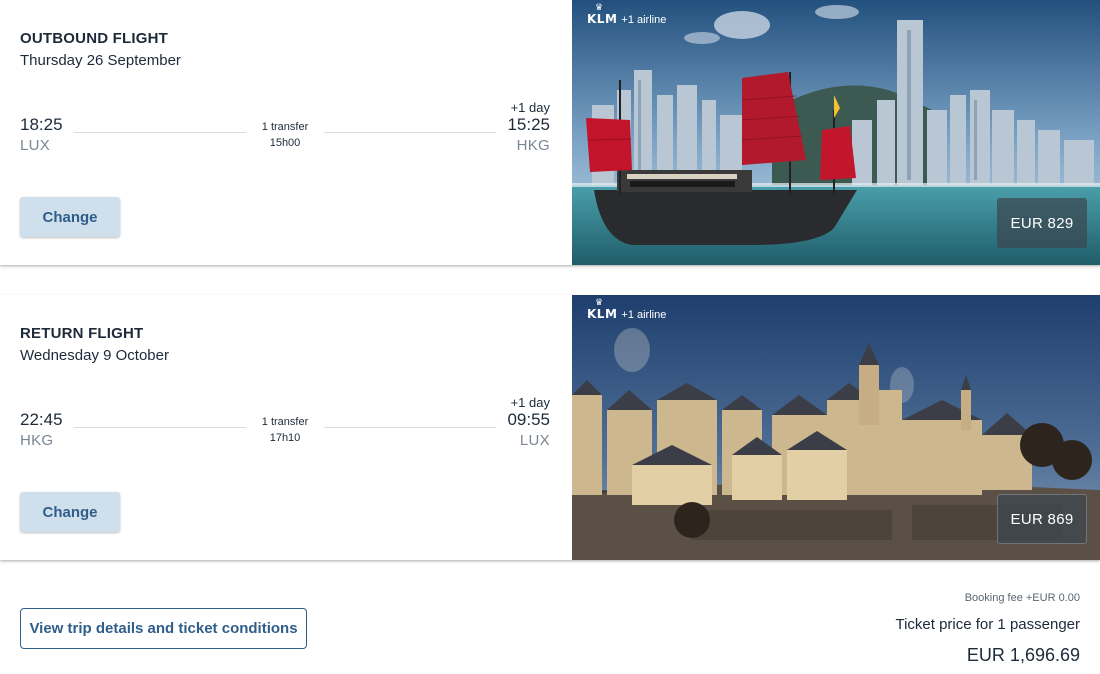 Image resolution: width=1100 pixels, height=674 pixels. What do you see at coordinates (528, 124) in the screenshot?
I see `outbound-arrival-time: 15:25` at bounding box center [528, 124].